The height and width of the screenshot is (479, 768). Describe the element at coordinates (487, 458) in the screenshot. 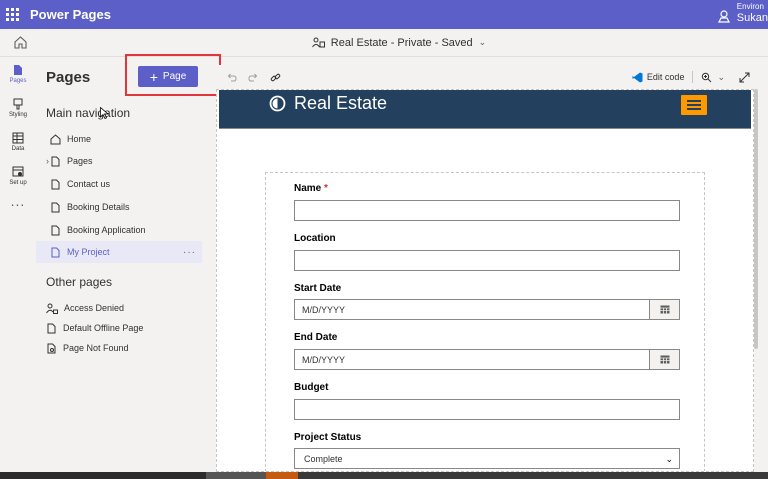

I see `project-status-select: Complete ⌄` at that location.